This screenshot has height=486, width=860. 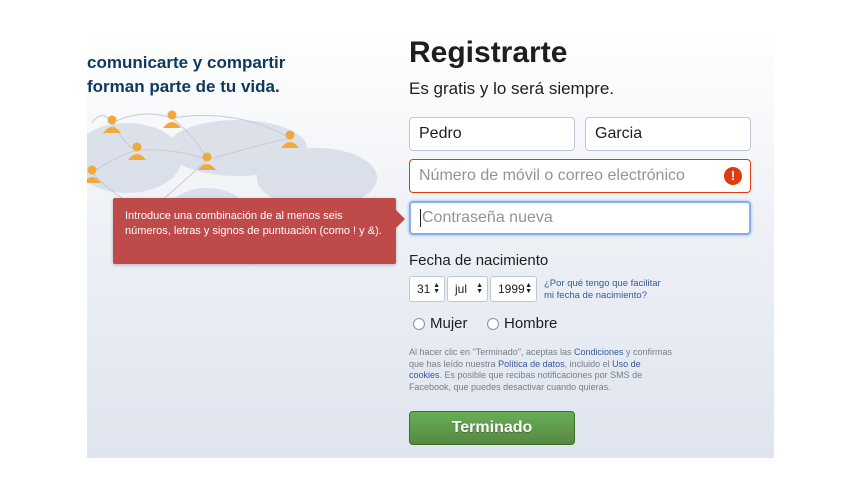 I want to click on tagline-line-1: comunicarte y compartir, so click(x=186, y=62).